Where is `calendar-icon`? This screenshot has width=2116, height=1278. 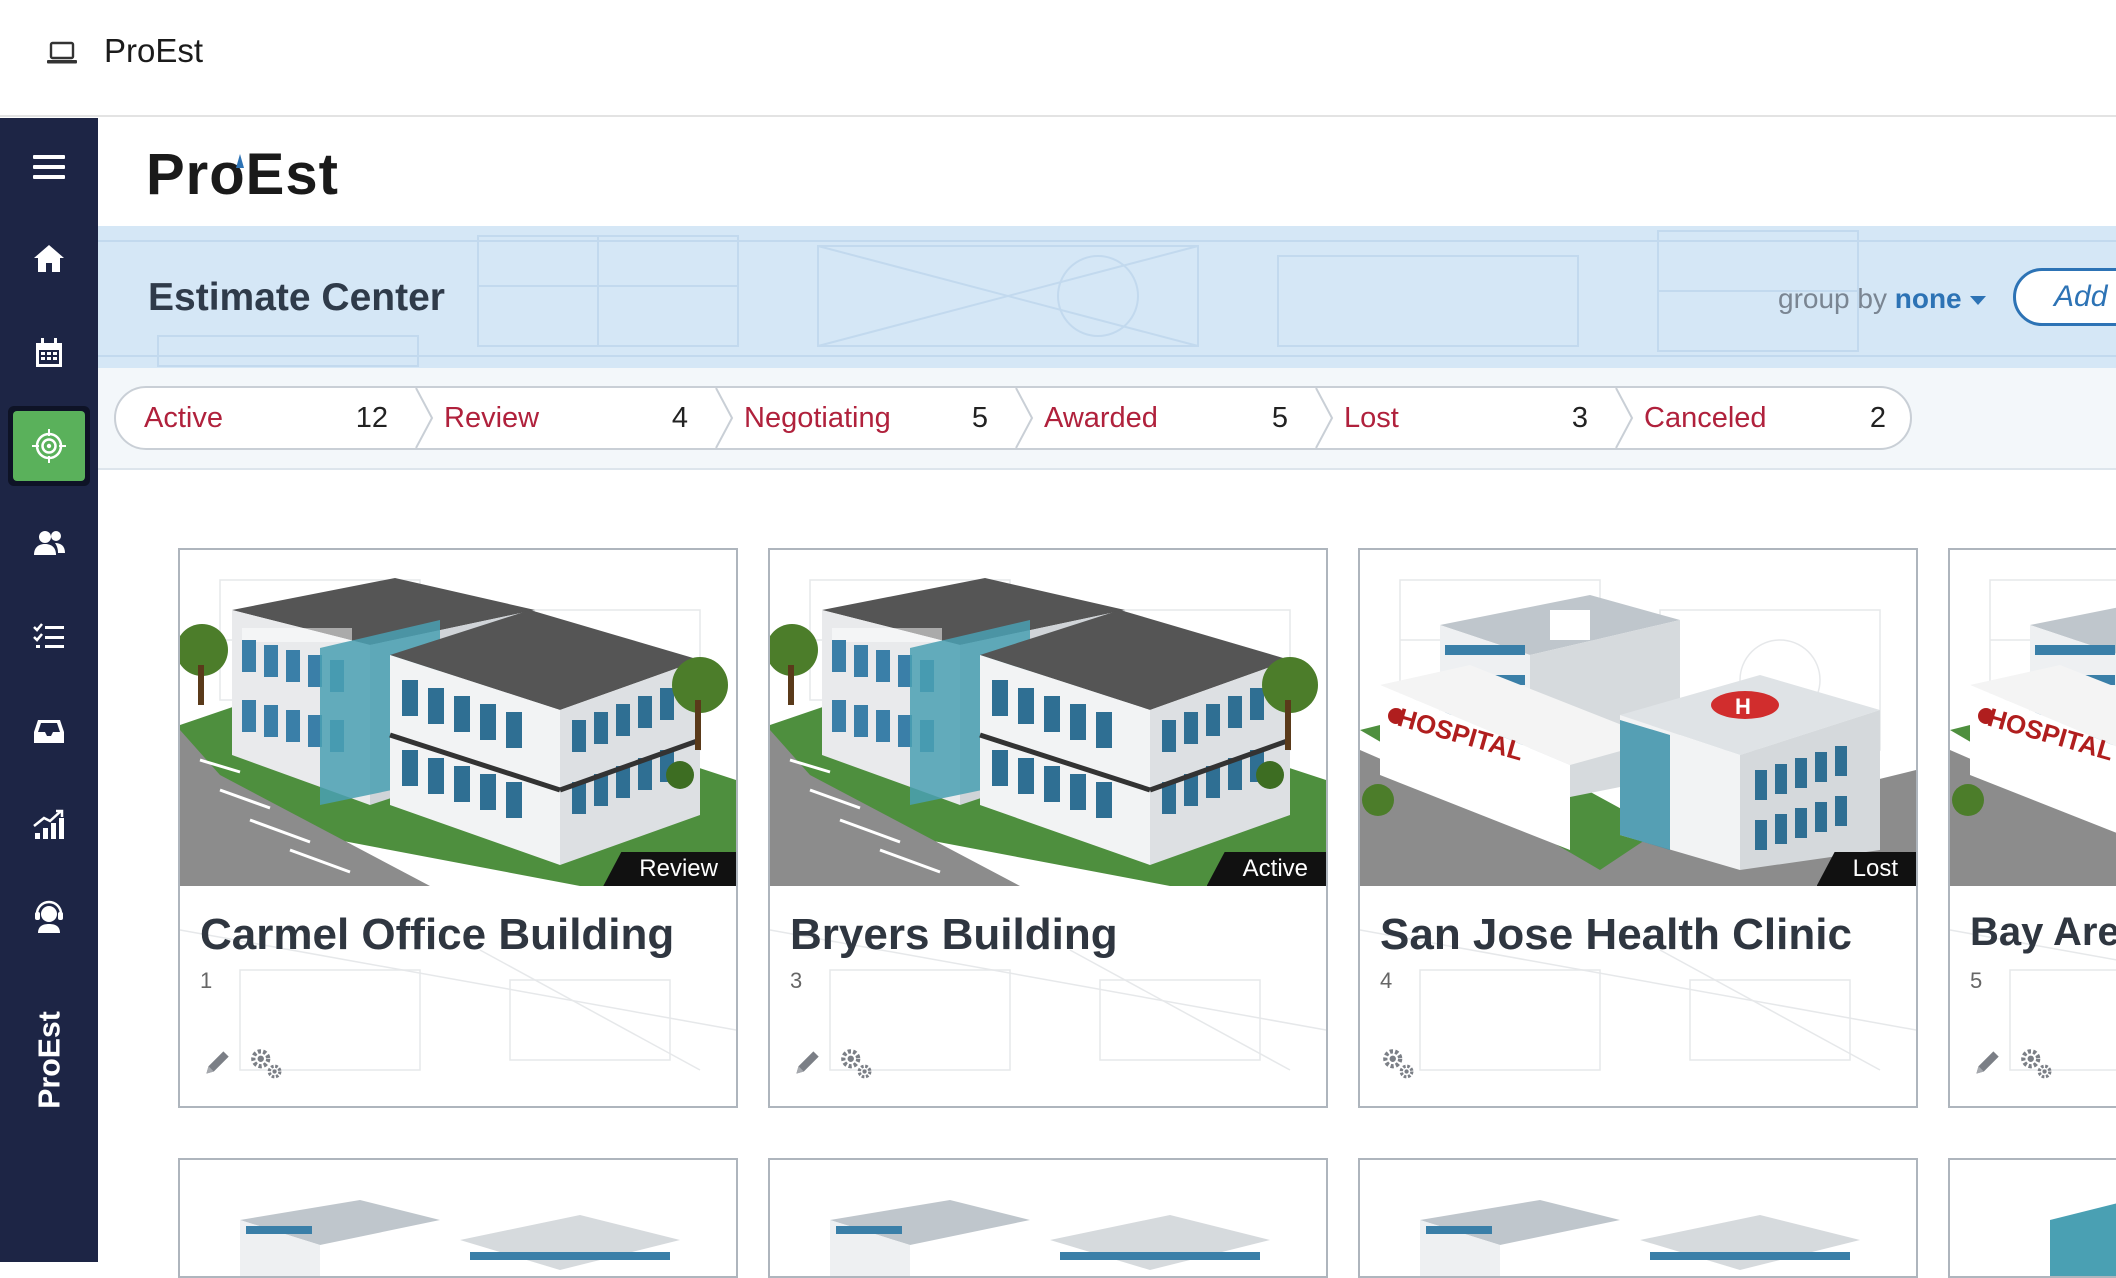
calendar-icon is located at coordinates (49, 352).